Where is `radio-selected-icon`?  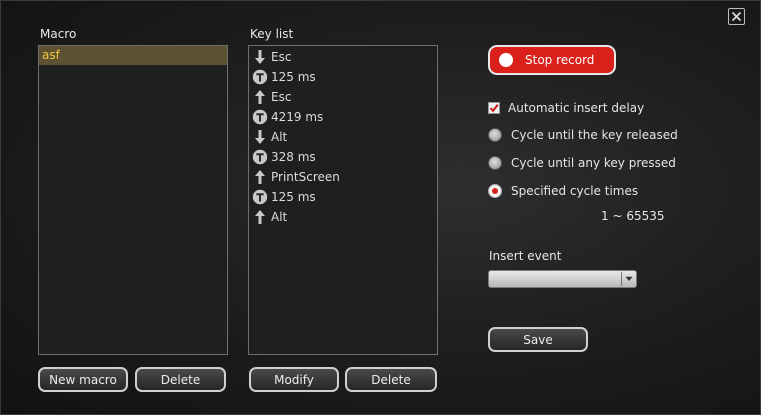
radio-selected-icon is located at coordinates (495, 191).